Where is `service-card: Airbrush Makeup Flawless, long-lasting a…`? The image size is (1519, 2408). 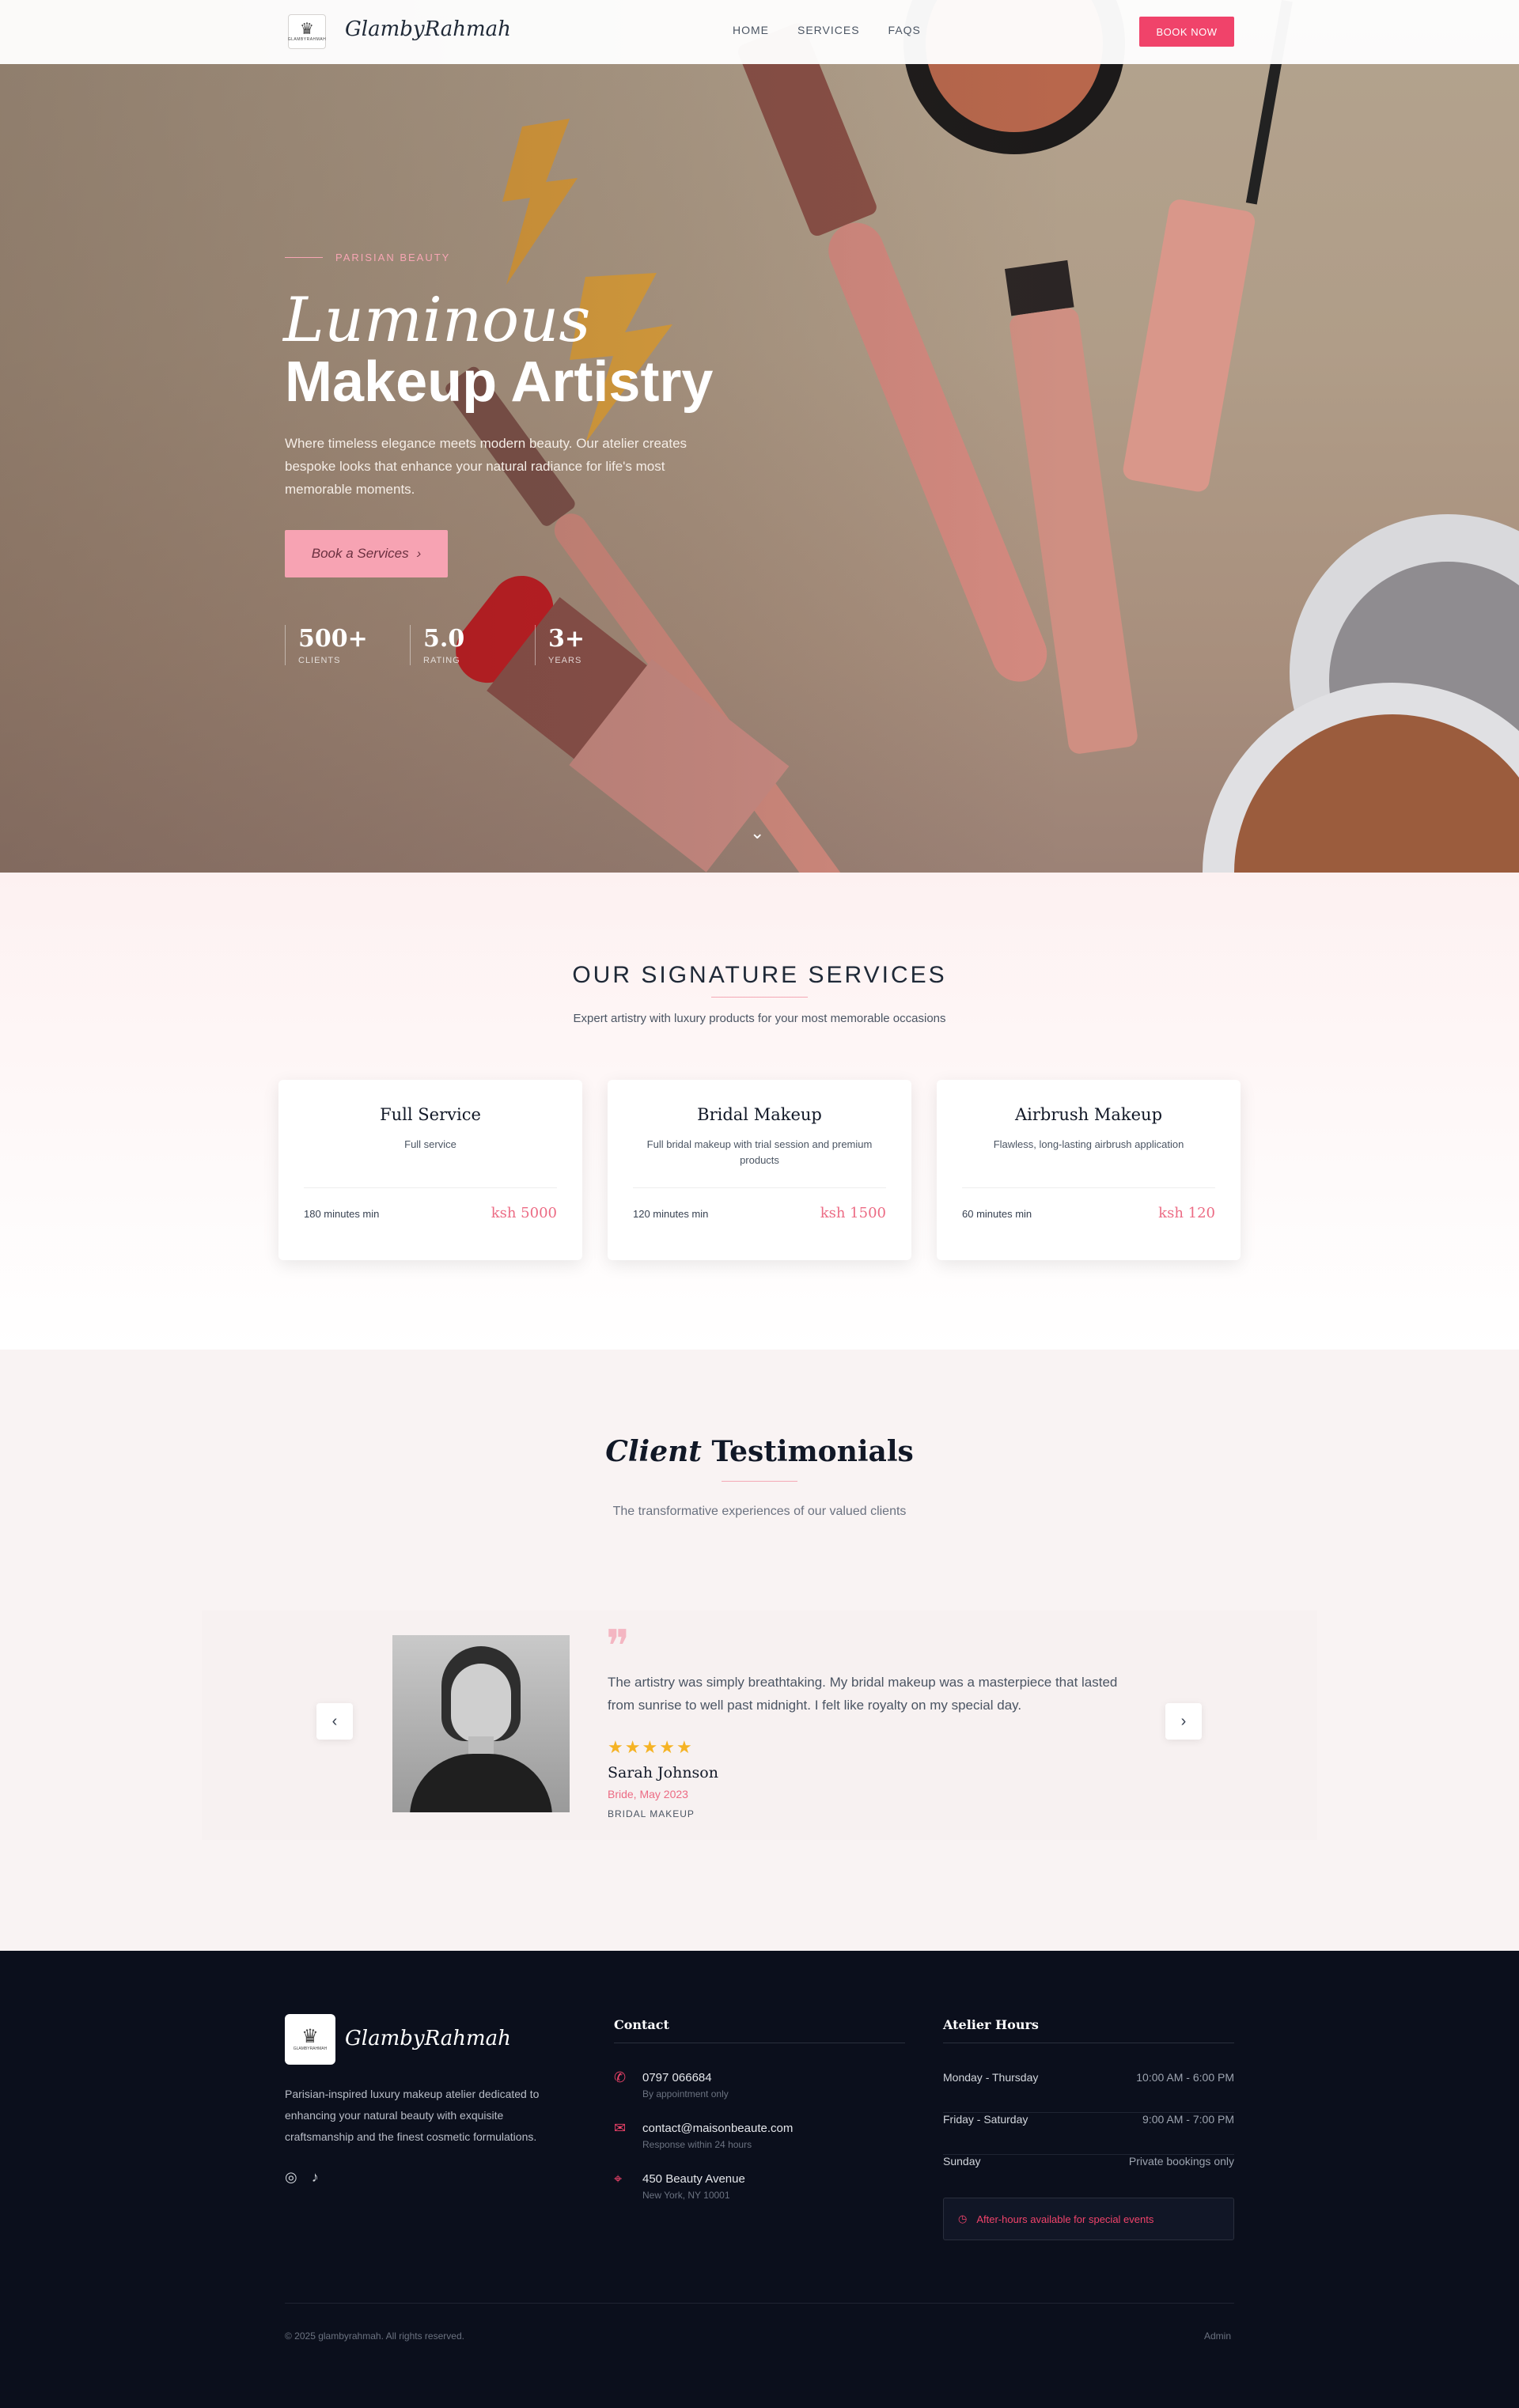 service-card: Airbrush Makeup Flawless, long-lasting a… is located at coordinates (1089, 1170).